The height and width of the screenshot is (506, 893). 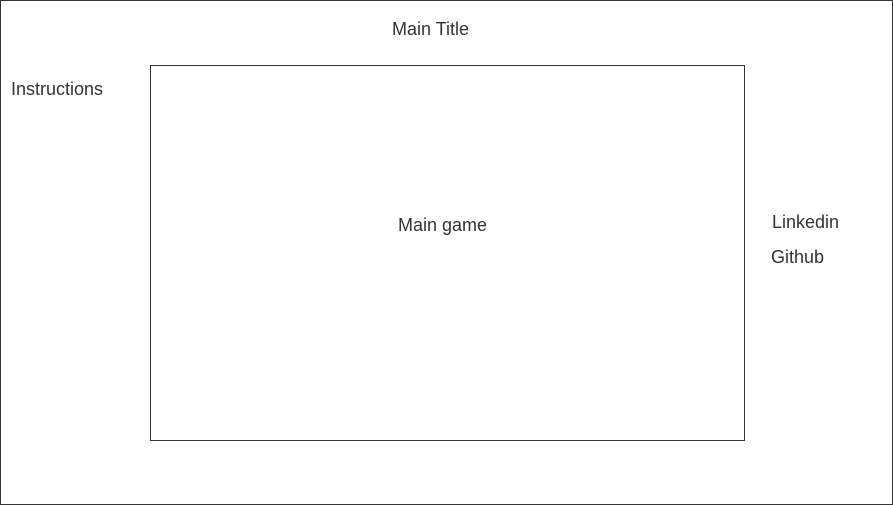 I want to click on github-link: Github, so click(x=797, y=257).